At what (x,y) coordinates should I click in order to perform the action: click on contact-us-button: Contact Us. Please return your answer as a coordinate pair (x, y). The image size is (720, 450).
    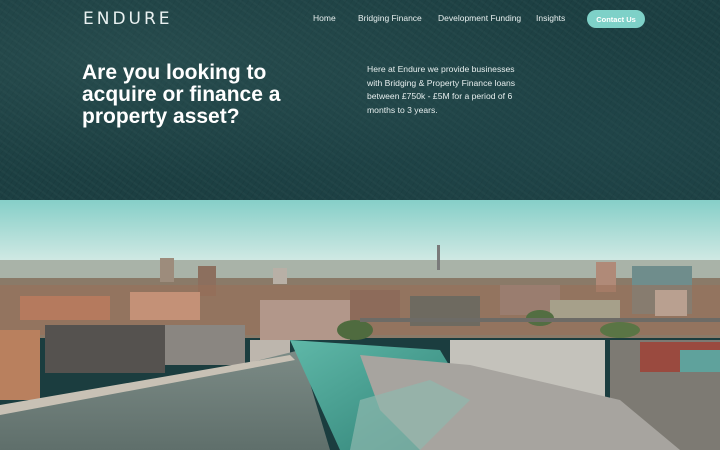
    Looking at the image, I should click on (616, 19).